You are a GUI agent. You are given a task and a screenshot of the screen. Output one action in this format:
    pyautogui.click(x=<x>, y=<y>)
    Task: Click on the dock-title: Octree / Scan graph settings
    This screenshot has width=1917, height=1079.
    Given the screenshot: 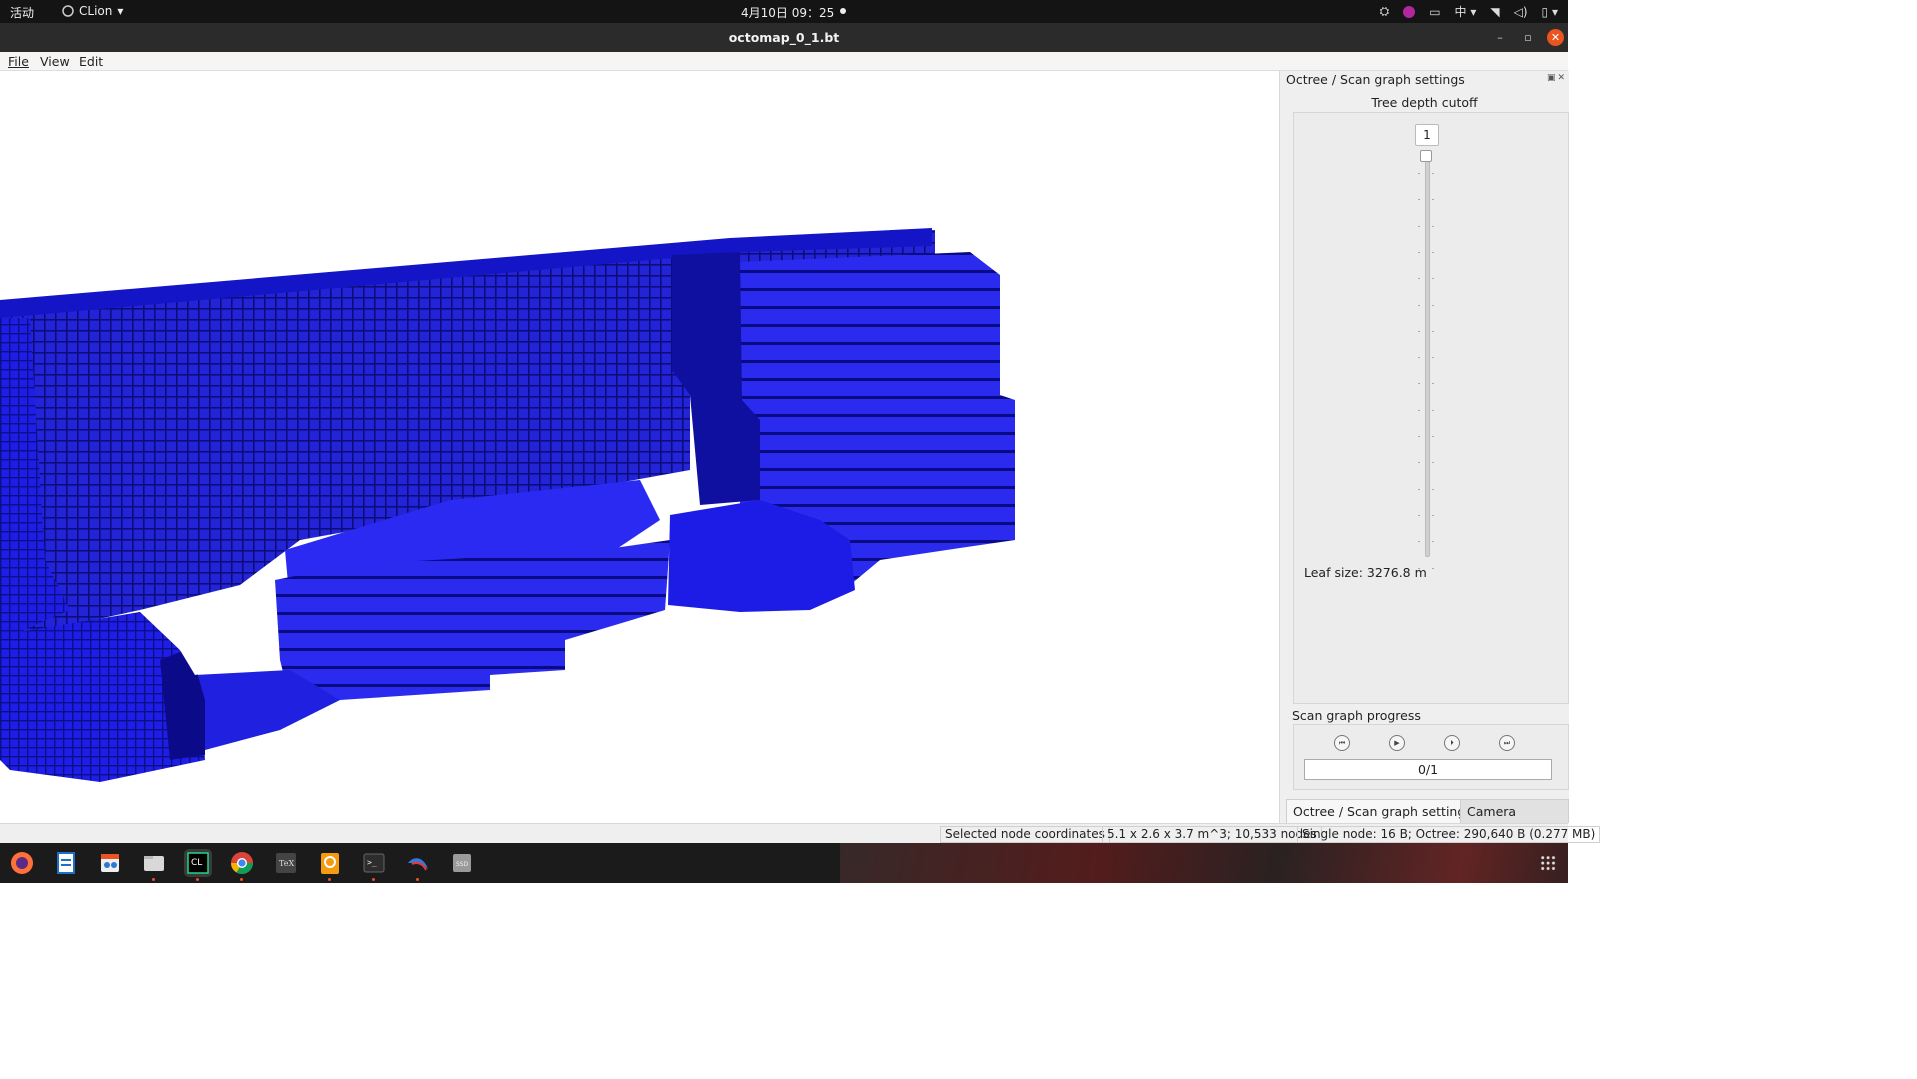 What is the action you would take?
    pyautogui.click(x=1375, y=79)
    